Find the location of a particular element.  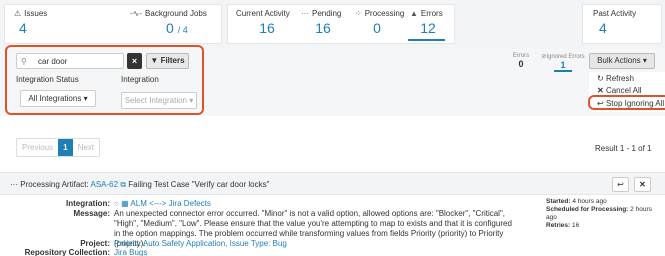

background-jobs-total: / 4 is located at coordinates (182, 30).